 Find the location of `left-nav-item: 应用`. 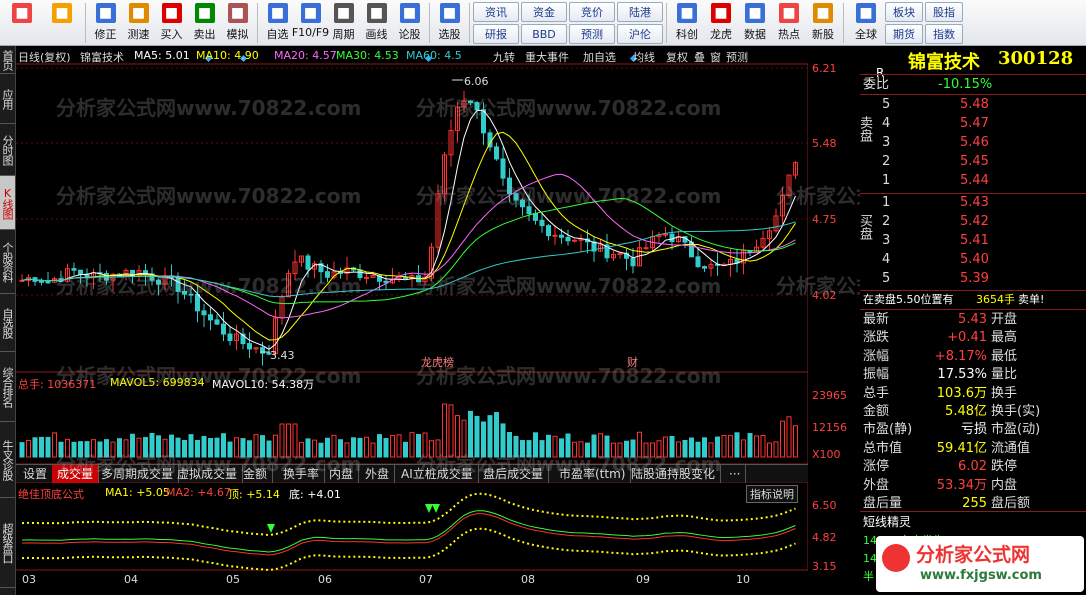

left-nav-item: 应用 is located at coordinates (7, 99).